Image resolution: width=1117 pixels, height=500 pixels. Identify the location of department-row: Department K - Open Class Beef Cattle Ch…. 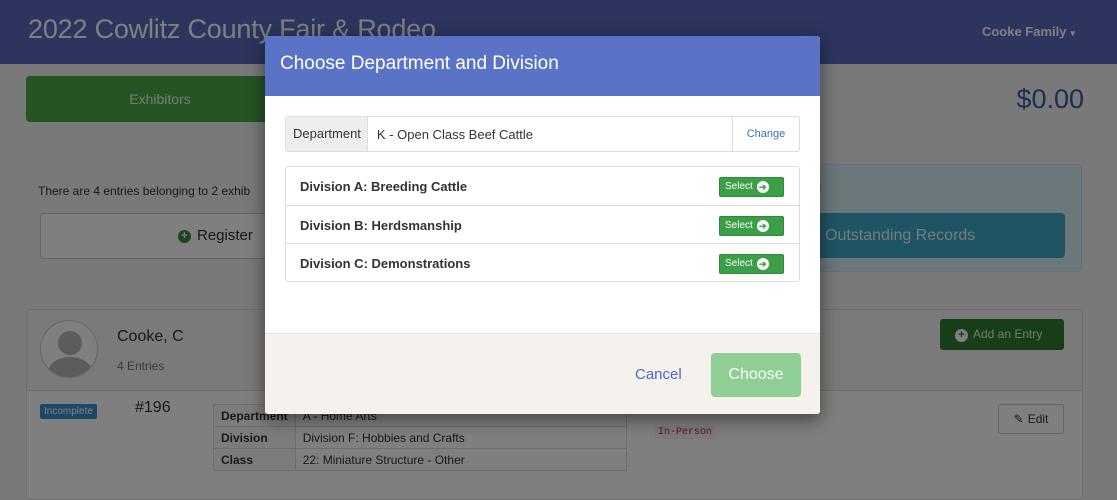
(542, 134).